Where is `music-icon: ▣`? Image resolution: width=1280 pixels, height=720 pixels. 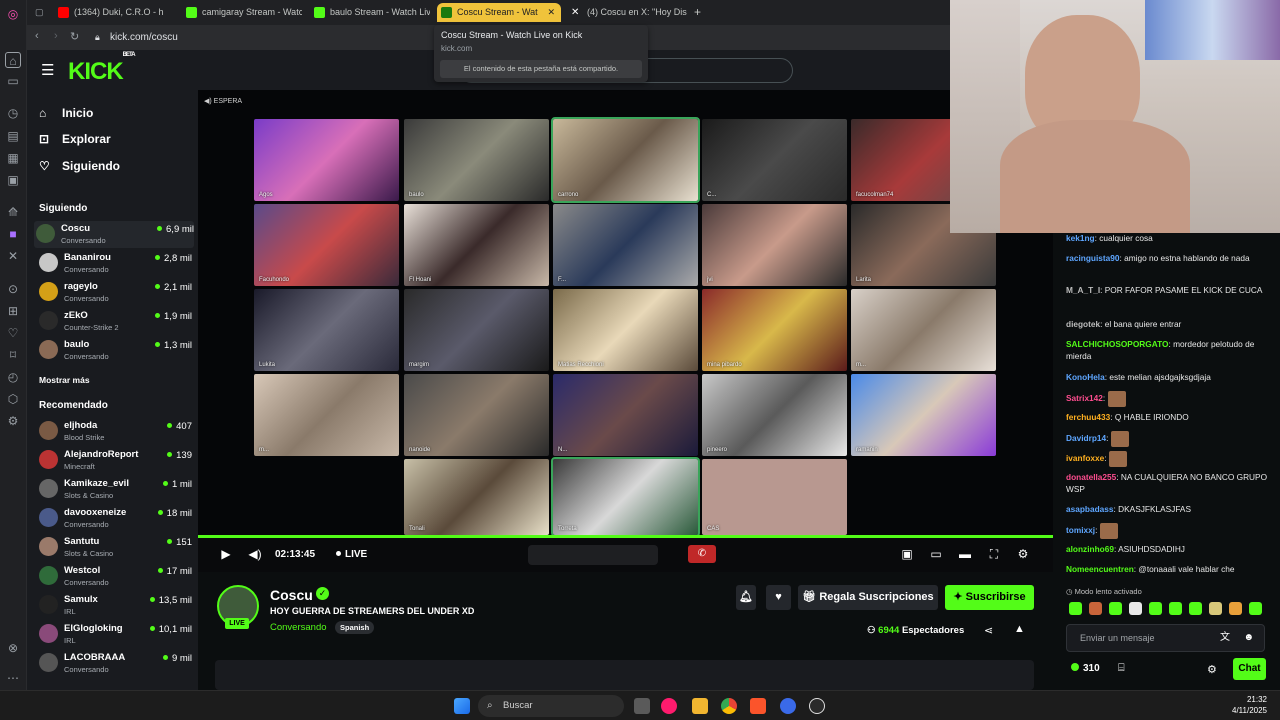
music-icon: ▣ is located at coordinates (13, 180).